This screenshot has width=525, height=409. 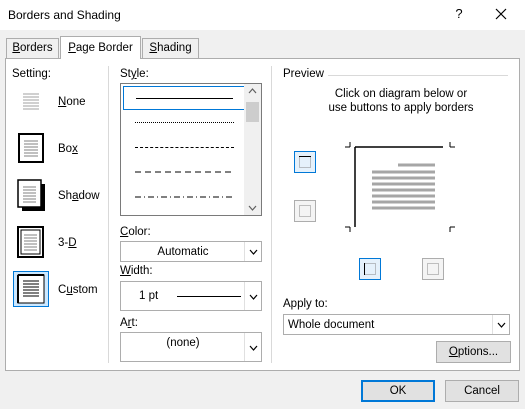 I want to click on art-dropdown: (none), so click(x=191, y=347).